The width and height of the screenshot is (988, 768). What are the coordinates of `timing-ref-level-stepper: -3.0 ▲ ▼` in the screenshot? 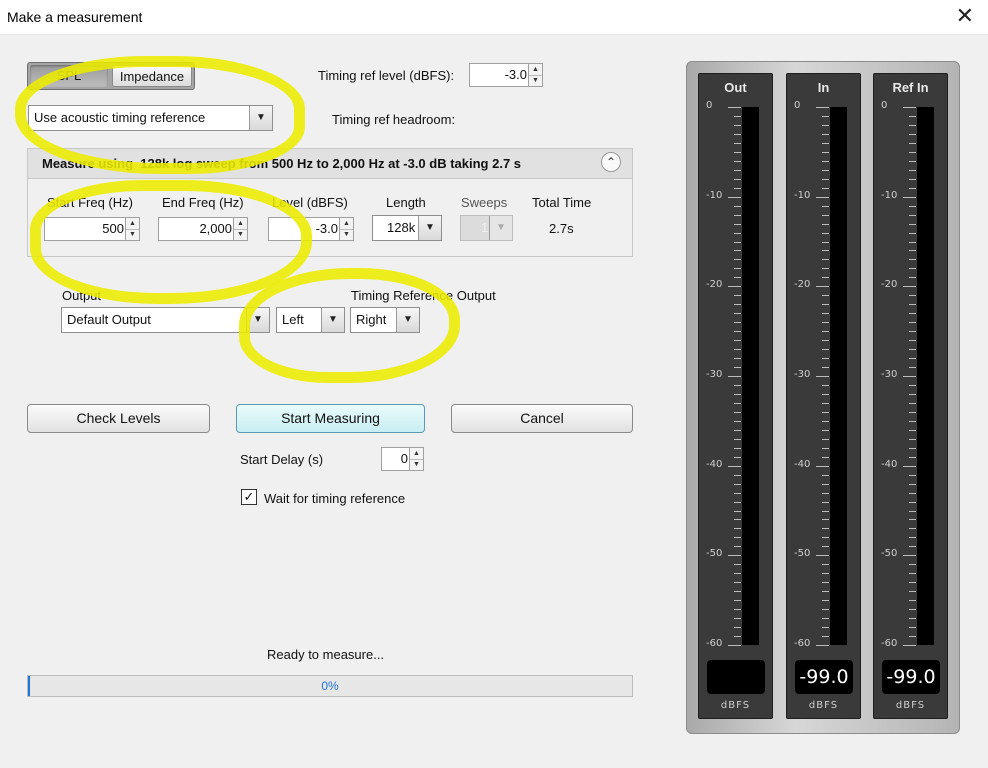 It's located at (506, 75).